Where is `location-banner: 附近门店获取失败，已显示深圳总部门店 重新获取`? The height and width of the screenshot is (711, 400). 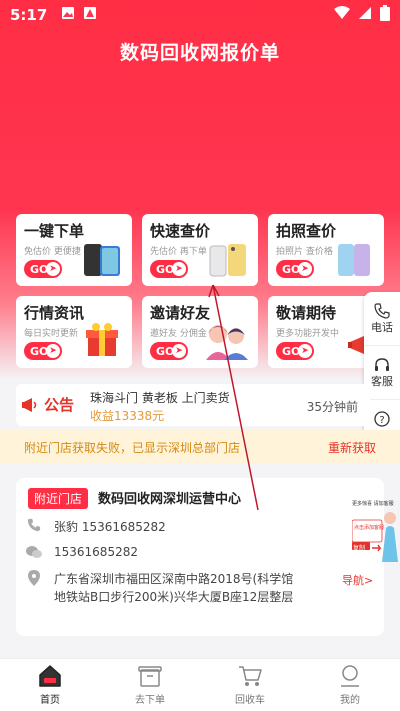 location-banner: 附近门店获取失败，已显示深圳总部门店 重新获取 is located at coordinates (200, 447).